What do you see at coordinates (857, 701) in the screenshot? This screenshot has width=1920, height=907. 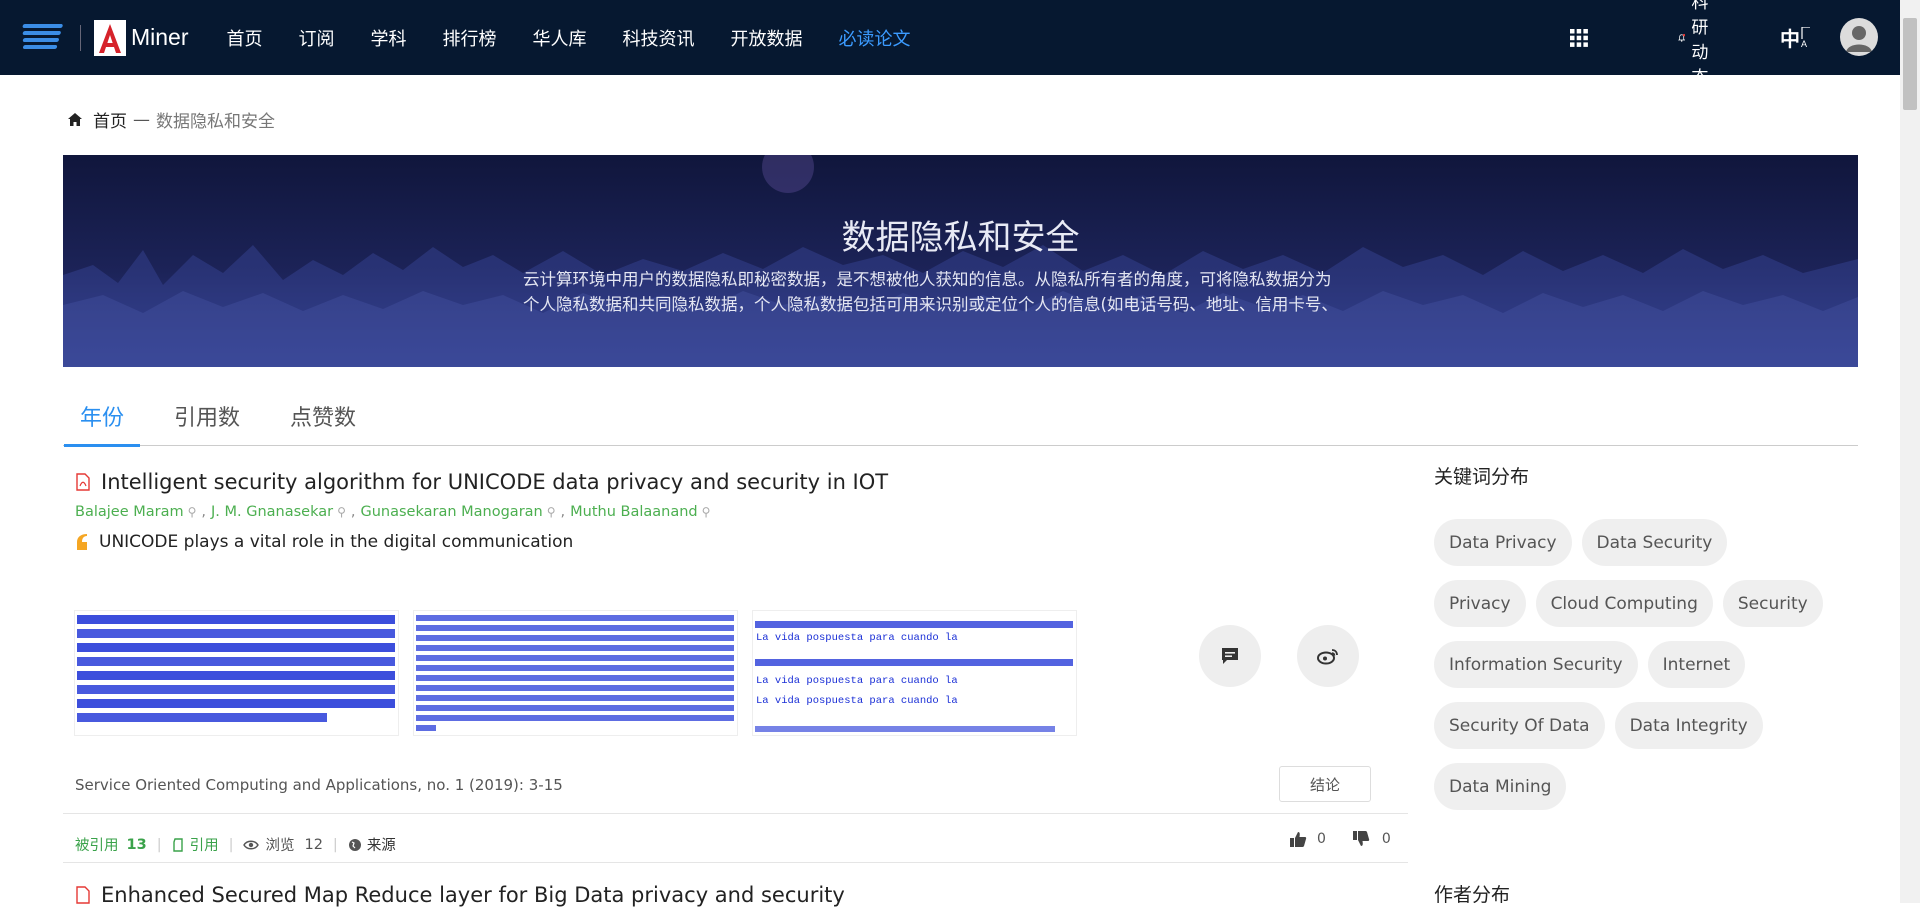 I see `figure-text-3: La vida pospuesta para cuando la` at bounding box center [857, 701].